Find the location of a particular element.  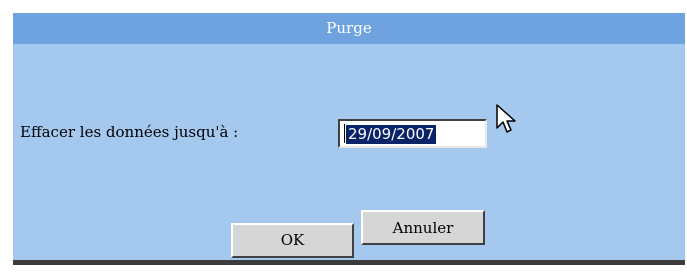

date-field-label: Effacer les données jusqu'à : is located at coordinates (129, 132).